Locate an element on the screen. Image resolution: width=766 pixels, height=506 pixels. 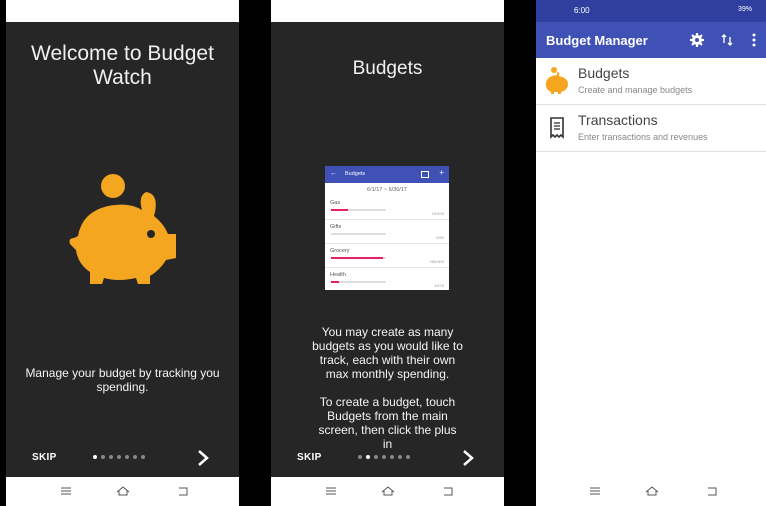
add-icon: + is located at coordinates (441, 172).